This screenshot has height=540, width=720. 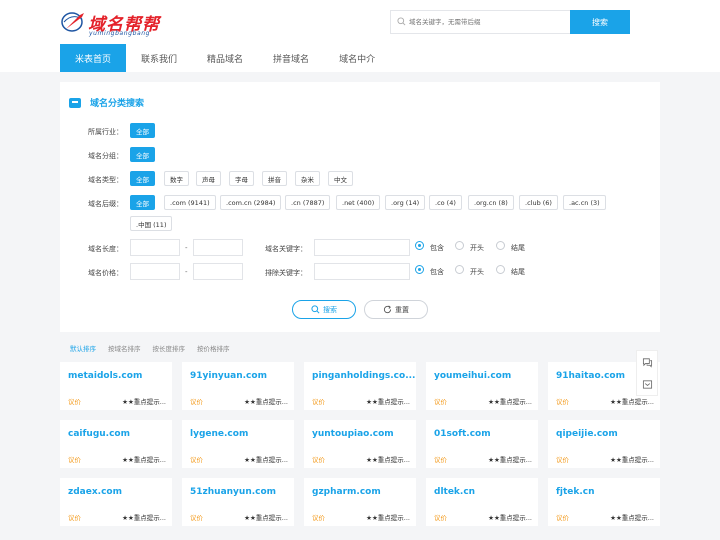 What do you see at coordinates (647, 384) in the screenshot?
I see `message-icon` at bounding box center [647, 384].